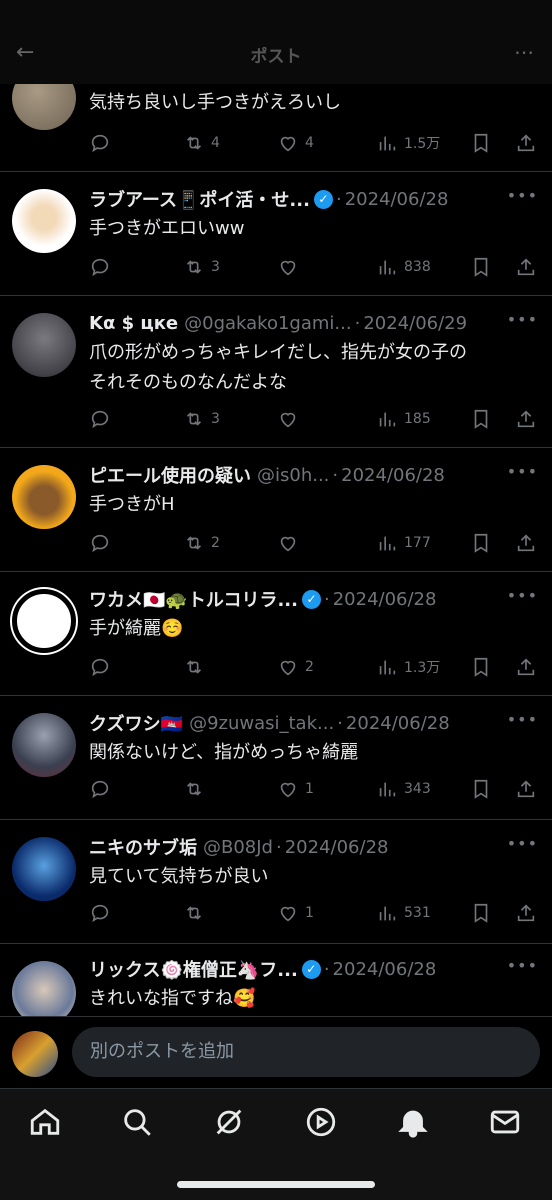  Describe the element at coordinates (136, 723) in the screenshot. I see `display-name: クズワシ🇰🇭` at that location.